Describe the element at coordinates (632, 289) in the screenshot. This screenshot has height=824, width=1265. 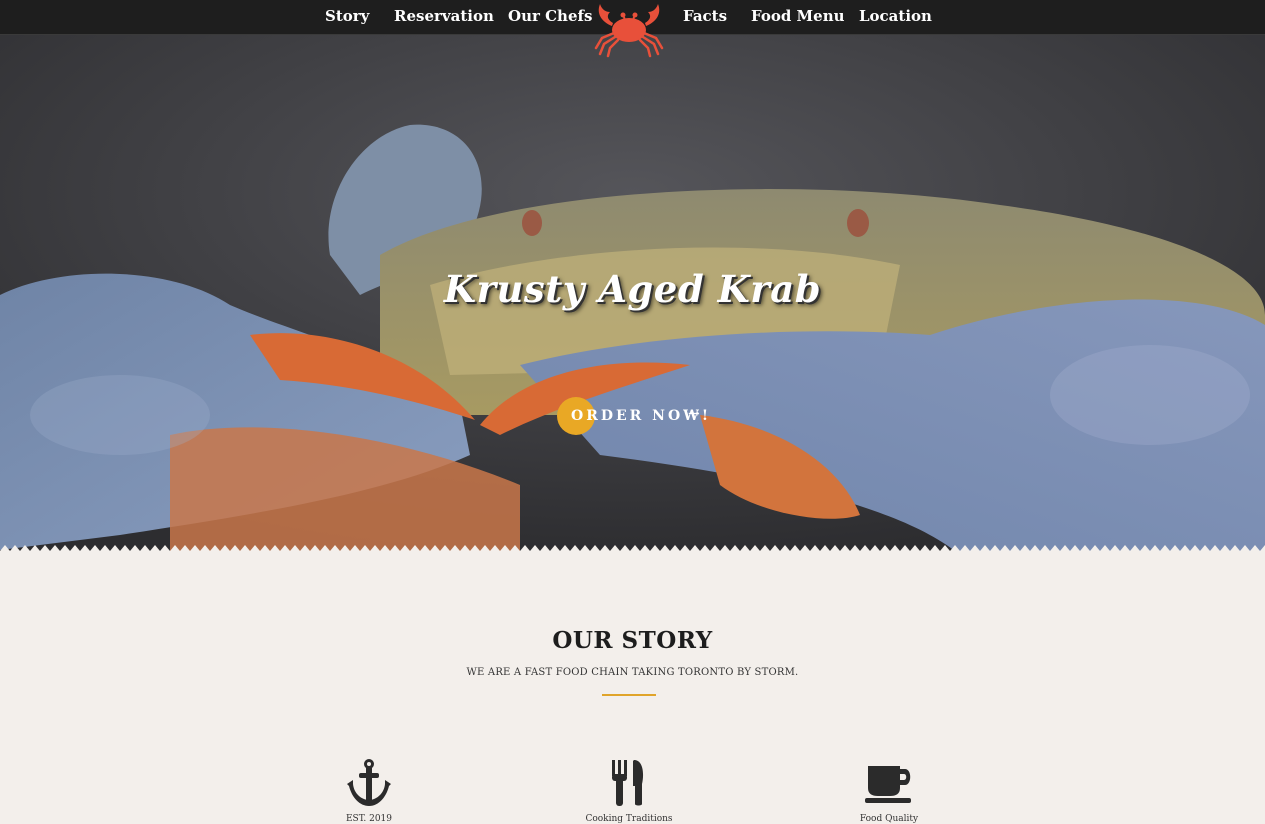
I see `hero-title: Krusty Aged Krab` at that location.